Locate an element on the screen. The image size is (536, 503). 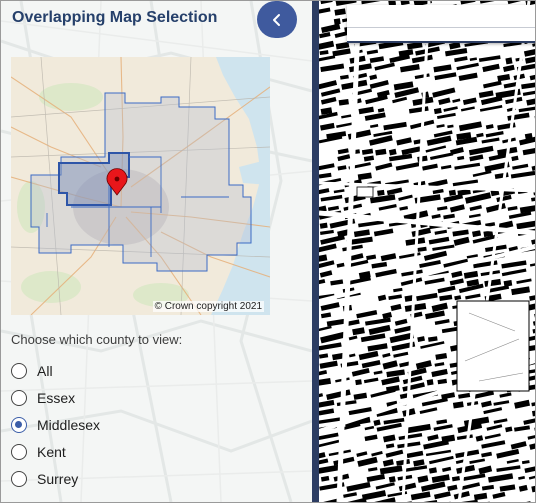
radio-option-surrey: Surrey is located at coordinates (44, 479).